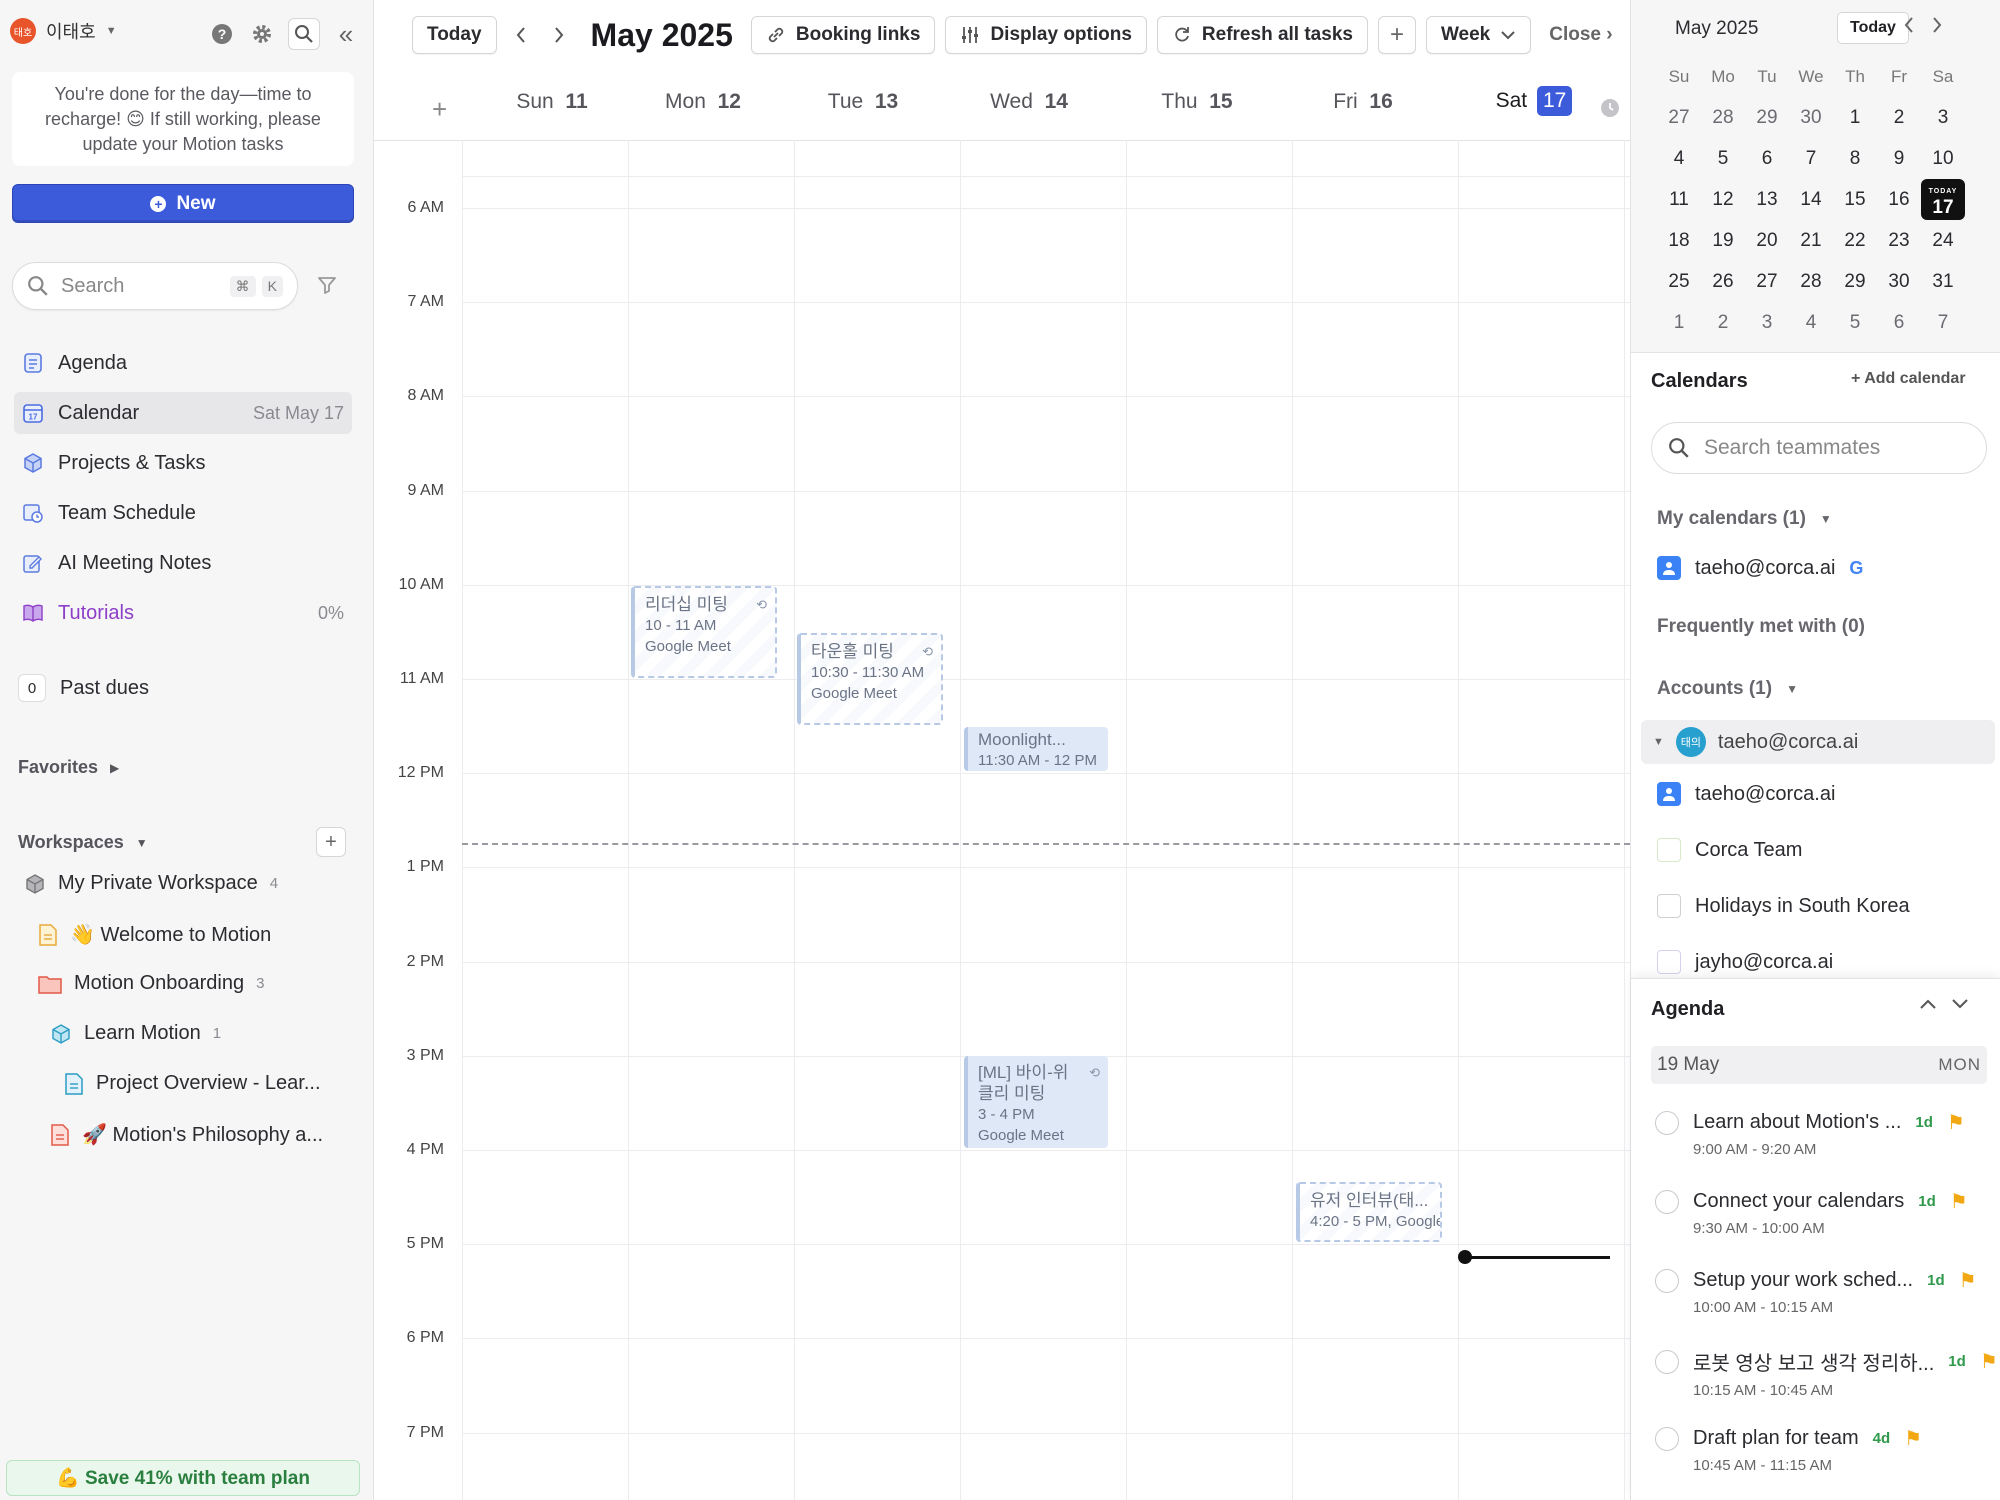 The height and width of the screenshot is (1500, 2000). I want to click on agenda-task: 로봇 영상 보고 생각 정리하... 1d ⚑ 10:15 AM - 10:45 AM, so click(1826, 1373).